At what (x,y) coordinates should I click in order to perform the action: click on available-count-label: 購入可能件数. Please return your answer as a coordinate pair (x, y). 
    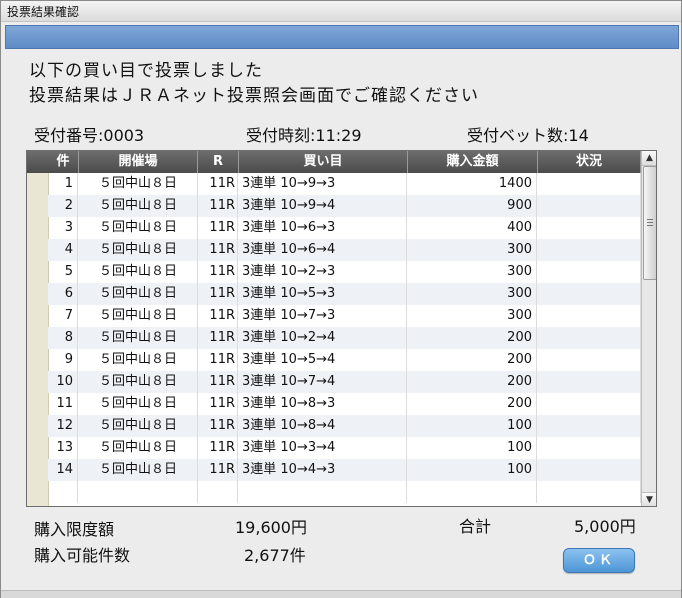
    Looking at the image, I should click on (82, 555).